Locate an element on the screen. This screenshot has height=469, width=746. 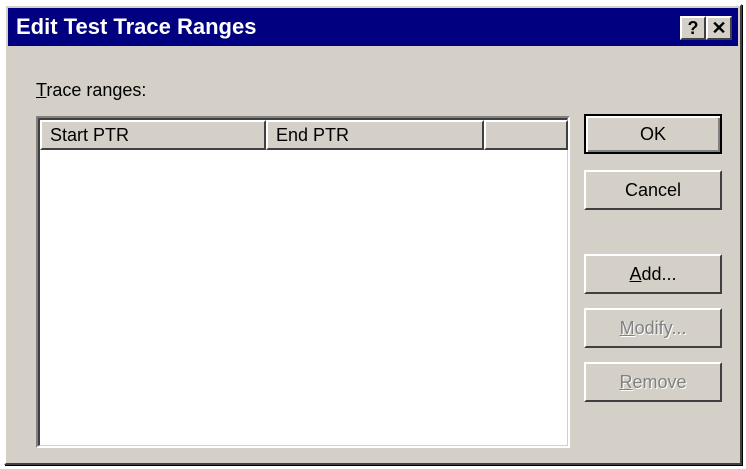
column-header-end-ptr: End PTR is located at coordinates (375, 135).